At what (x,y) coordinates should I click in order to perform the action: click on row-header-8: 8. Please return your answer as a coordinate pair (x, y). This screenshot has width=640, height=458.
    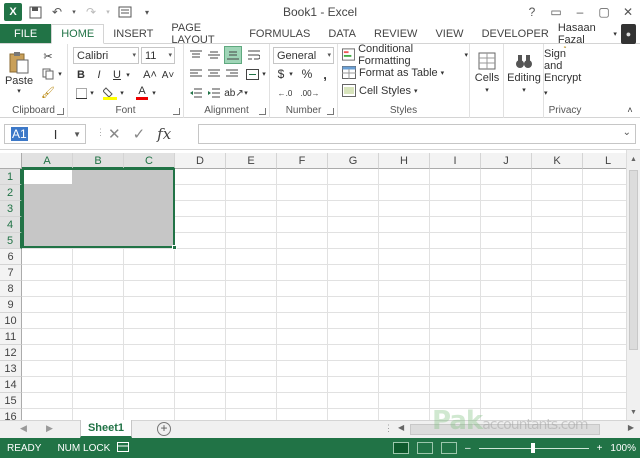
    Looking at the image, I should click on (11, 289).